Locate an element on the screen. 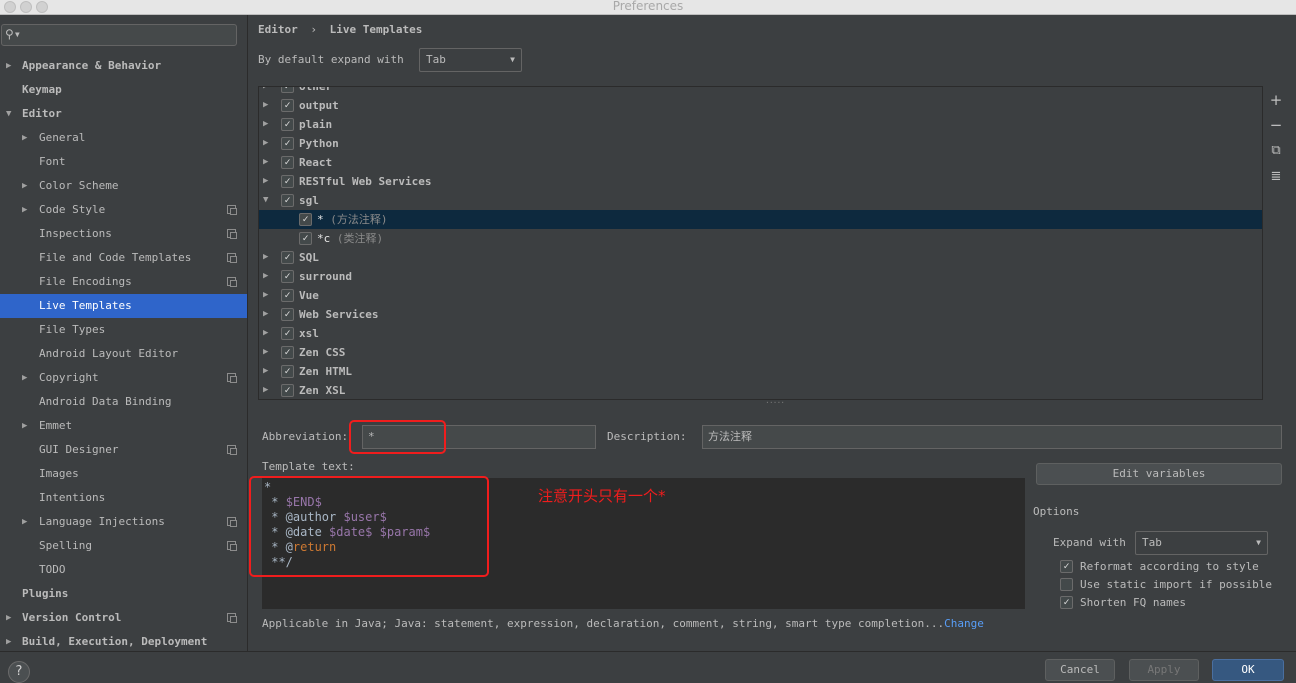  sidebar-item-code-style: ▶ Code Style is located at coordinates (123, 210).